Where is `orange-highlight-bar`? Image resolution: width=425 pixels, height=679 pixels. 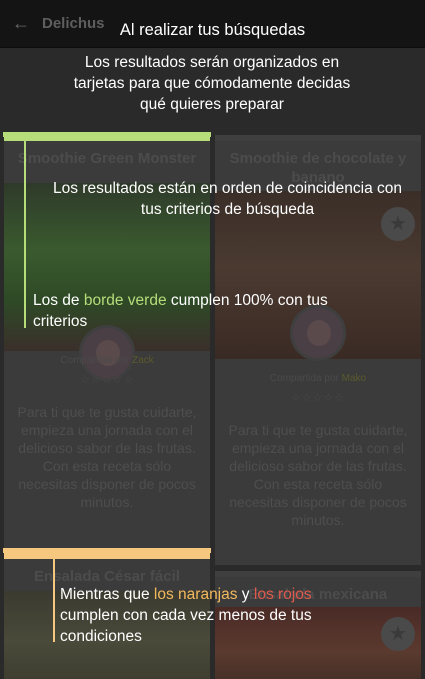 orange-highlight-bar is located at coordinates (107, 550).